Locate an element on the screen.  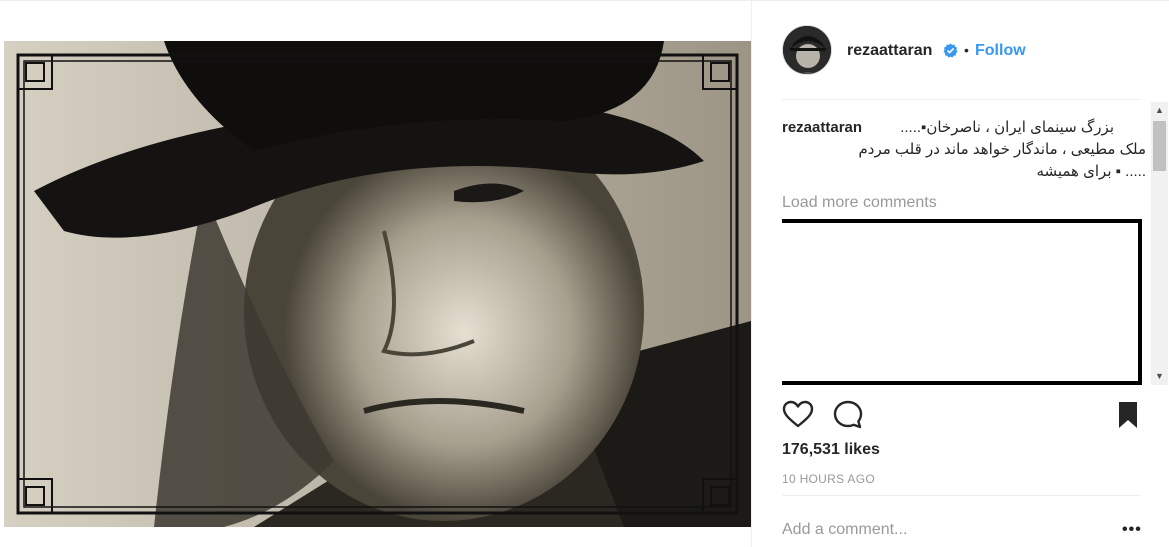
verified-badge-icon is located at coordinates (950, 50).